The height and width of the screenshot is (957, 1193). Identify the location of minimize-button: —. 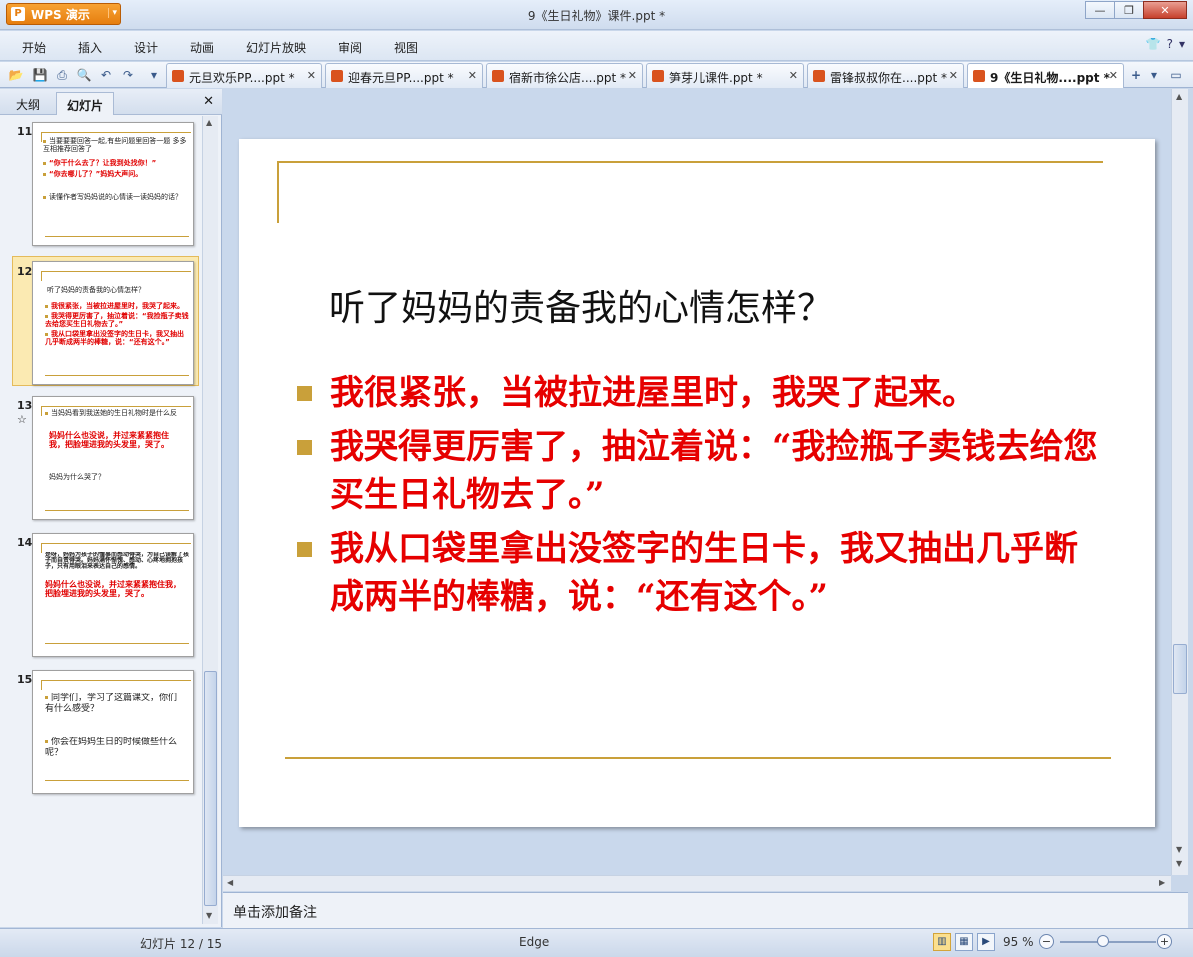
(1100, 10).